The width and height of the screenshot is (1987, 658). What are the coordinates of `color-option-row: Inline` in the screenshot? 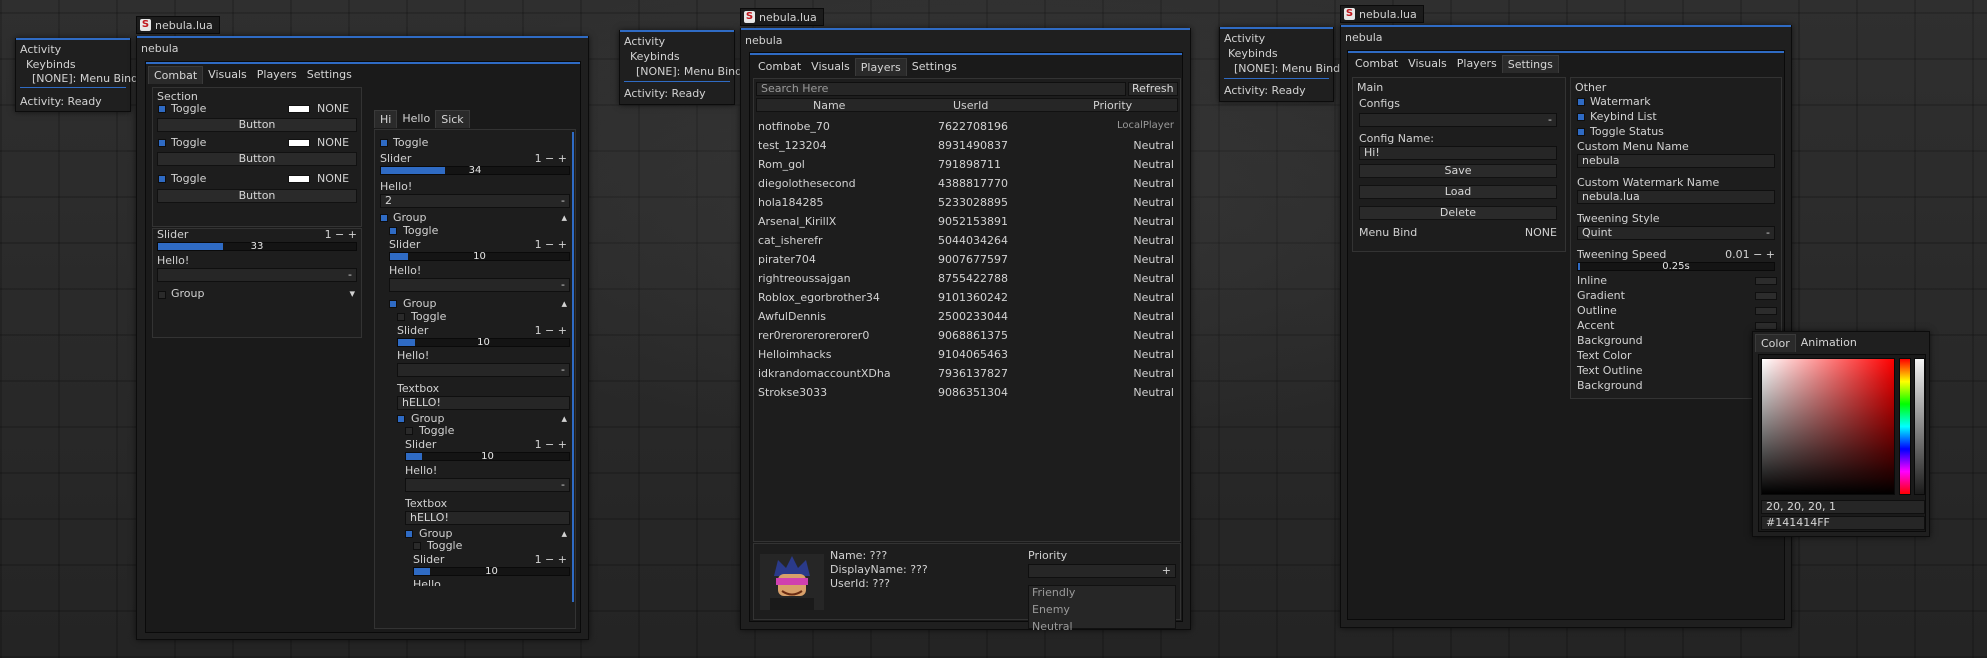 It's located at (1677, 281).